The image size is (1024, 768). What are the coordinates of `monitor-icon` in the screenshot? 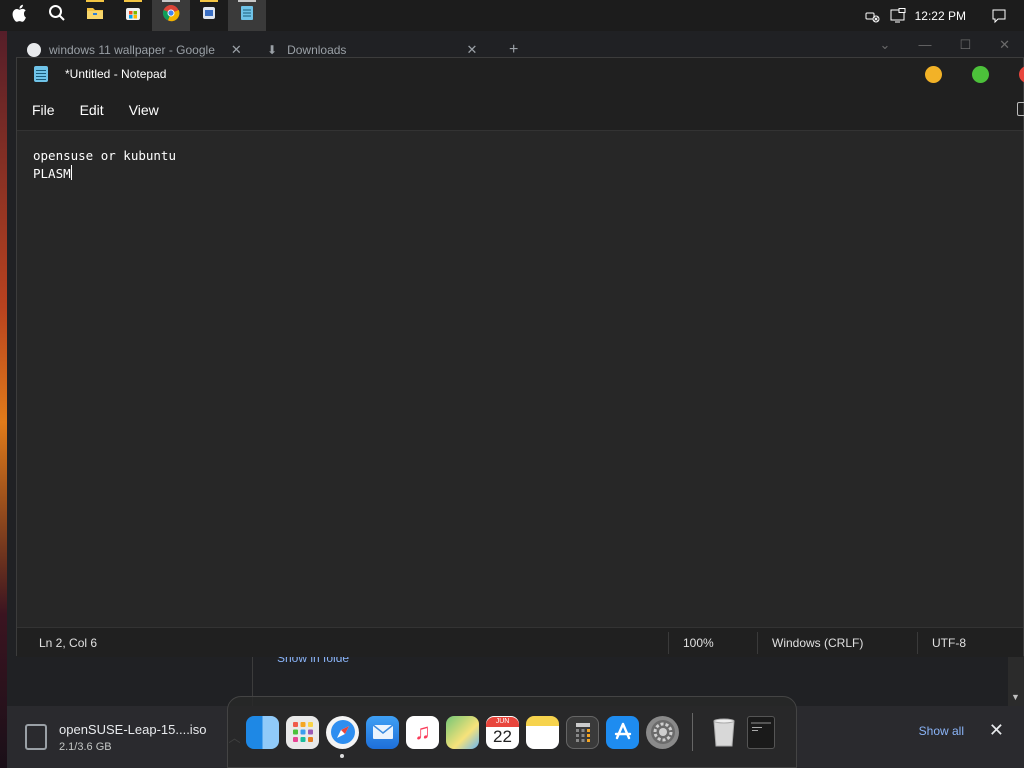 It's located at (898, 16).